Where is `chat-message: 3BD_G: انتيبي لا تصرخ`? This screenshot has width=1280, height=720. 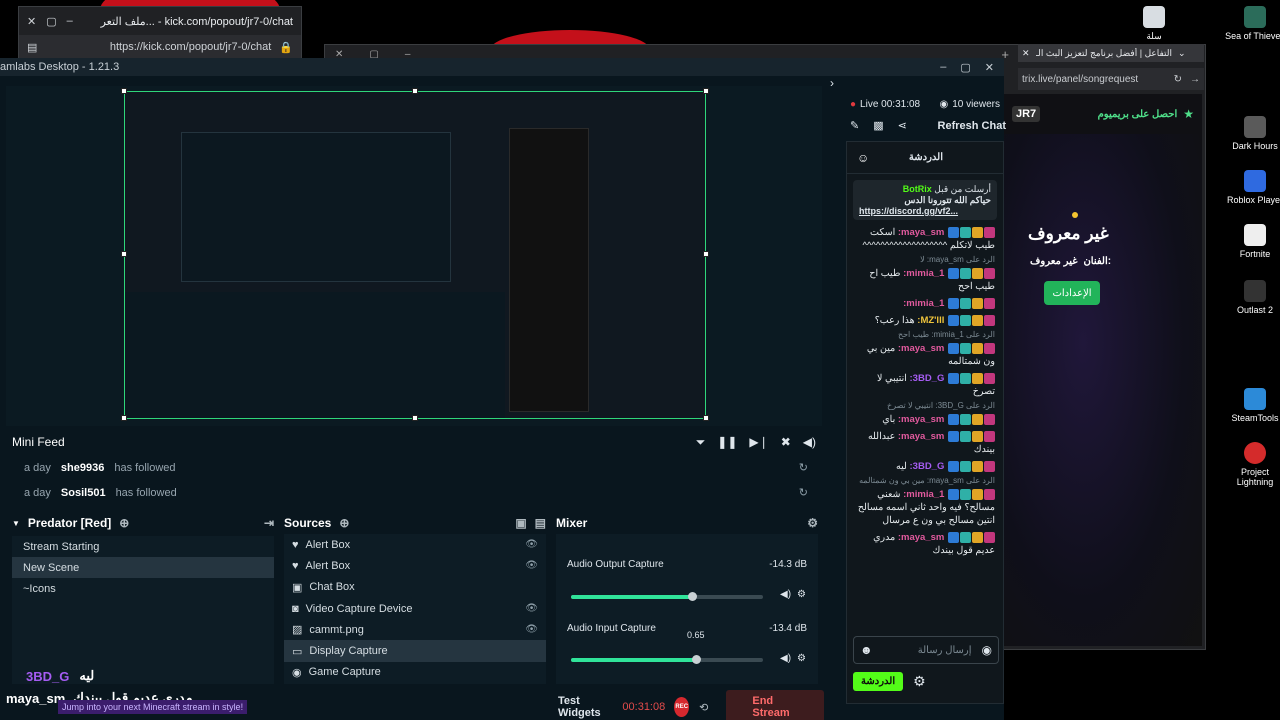
chat-message: 3BD_G: انتيبي لا تصرخ is located at coordinates (925, 385).